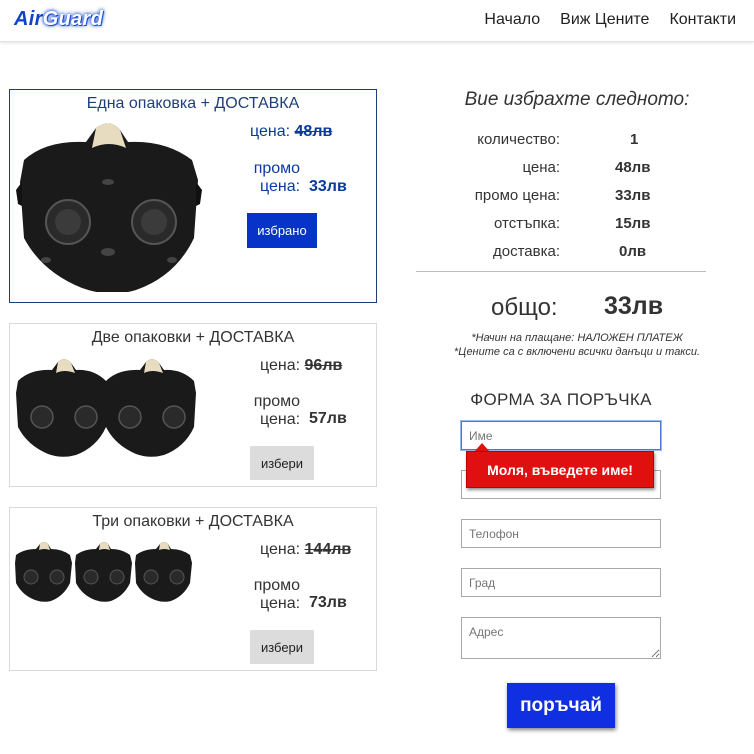  I want to click on logo-guard: Guard, so click(73, 19).